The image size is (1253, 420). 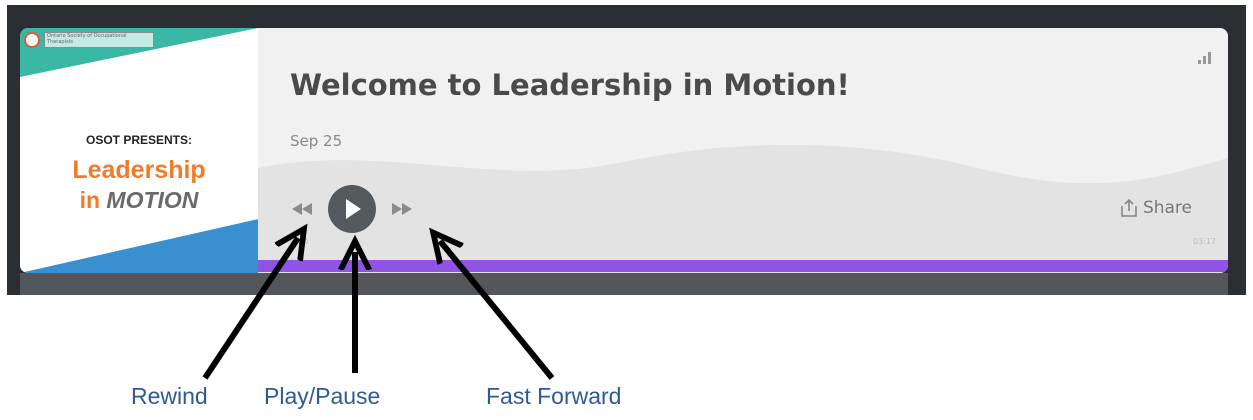 What do you see at coordinates (554, 396) in the screenshot?
I see `fast-forward-annotation-label: Fast Forward` at bounding box center [554, 396].